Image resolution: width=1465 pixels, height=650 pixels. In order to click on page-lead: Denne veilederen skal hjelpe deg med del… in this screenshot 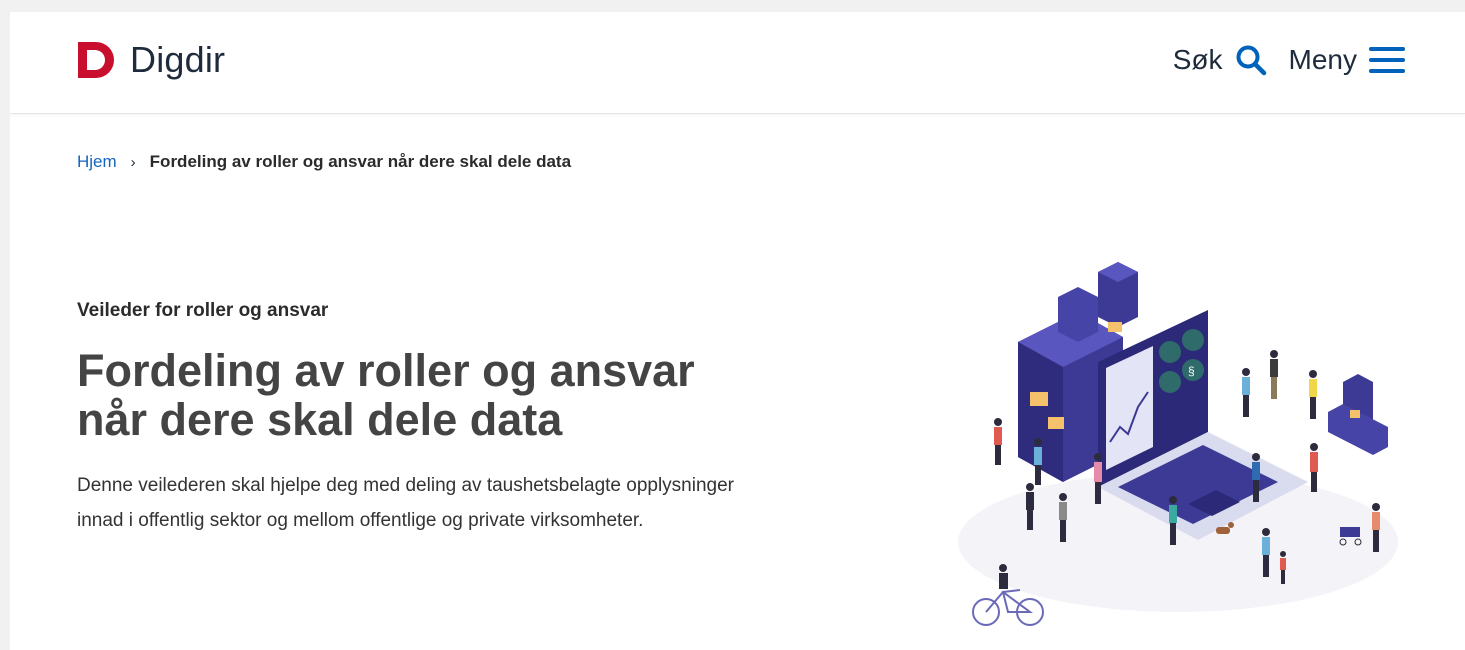, I will do `click(406, 503)`.